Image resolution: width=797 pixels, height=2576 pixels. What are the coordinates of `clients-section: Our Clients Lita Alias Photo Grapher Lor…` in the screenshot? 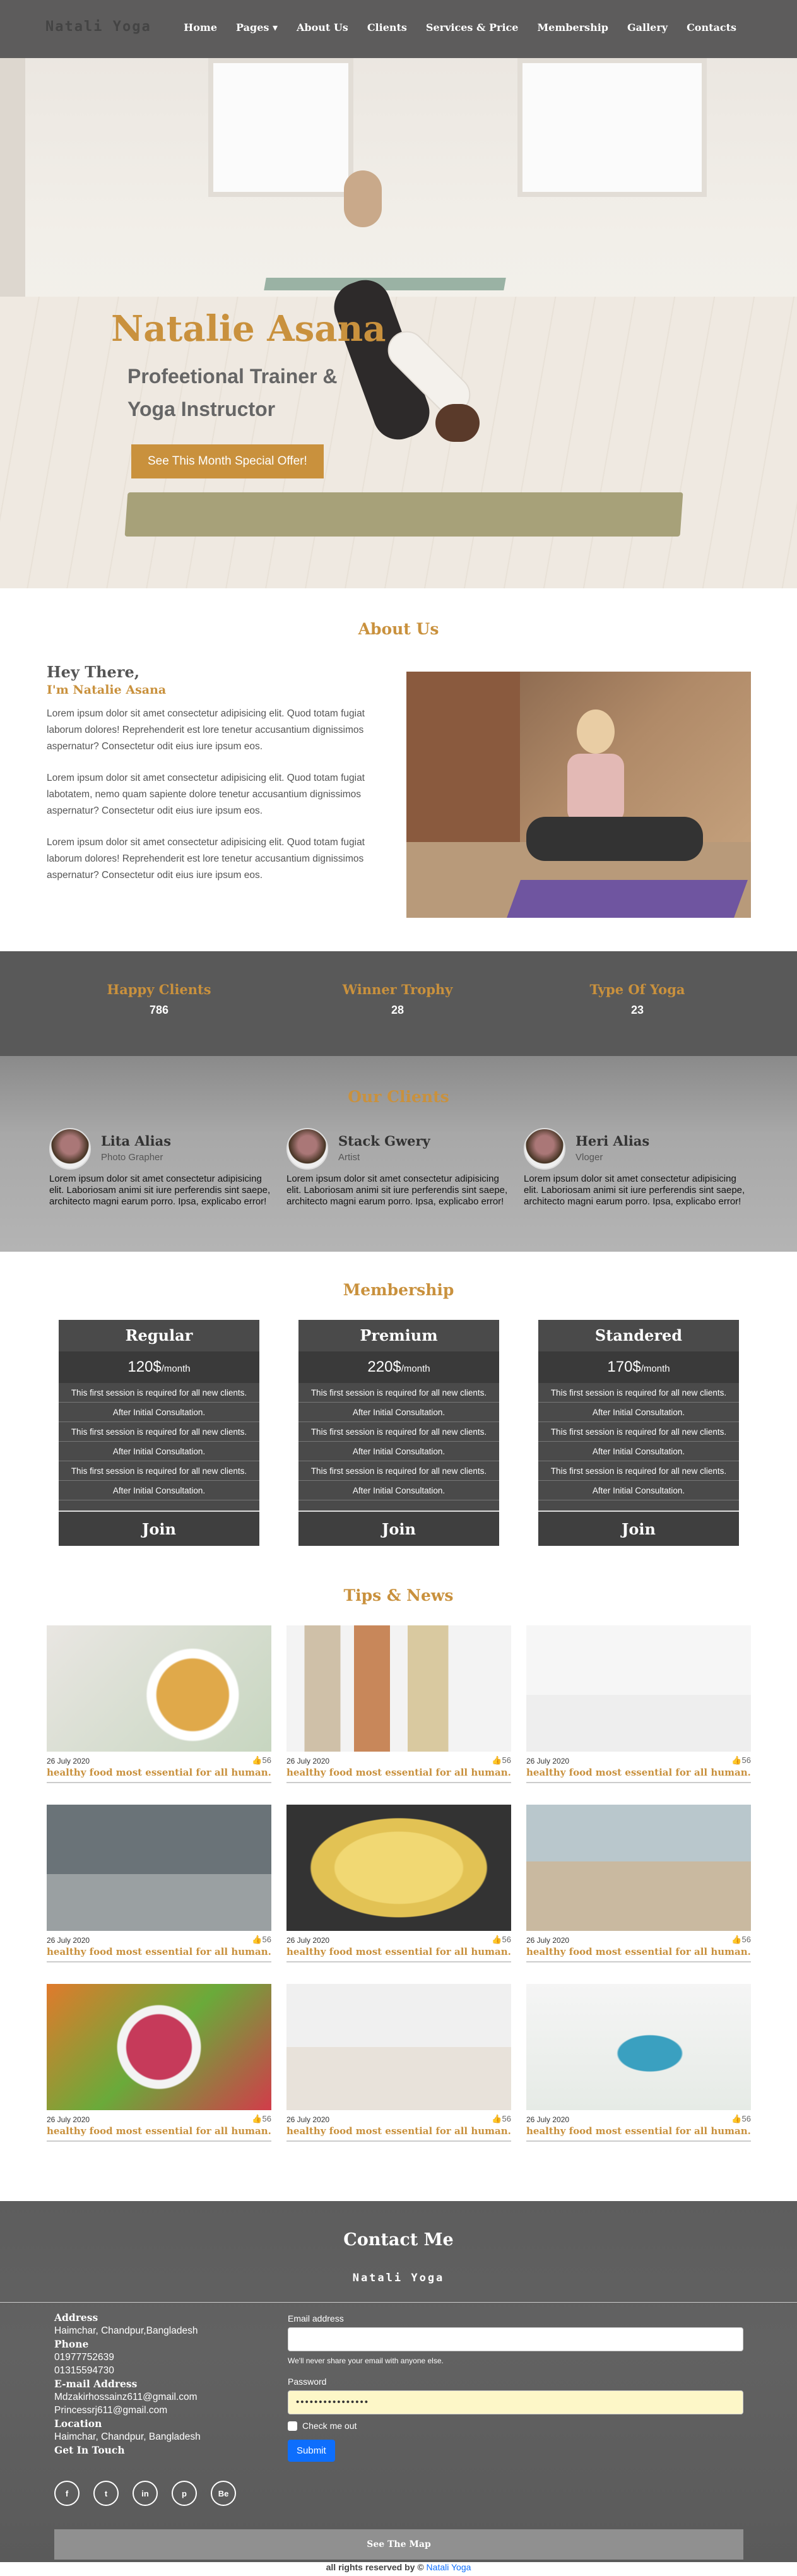 It's located at (398, 1154).